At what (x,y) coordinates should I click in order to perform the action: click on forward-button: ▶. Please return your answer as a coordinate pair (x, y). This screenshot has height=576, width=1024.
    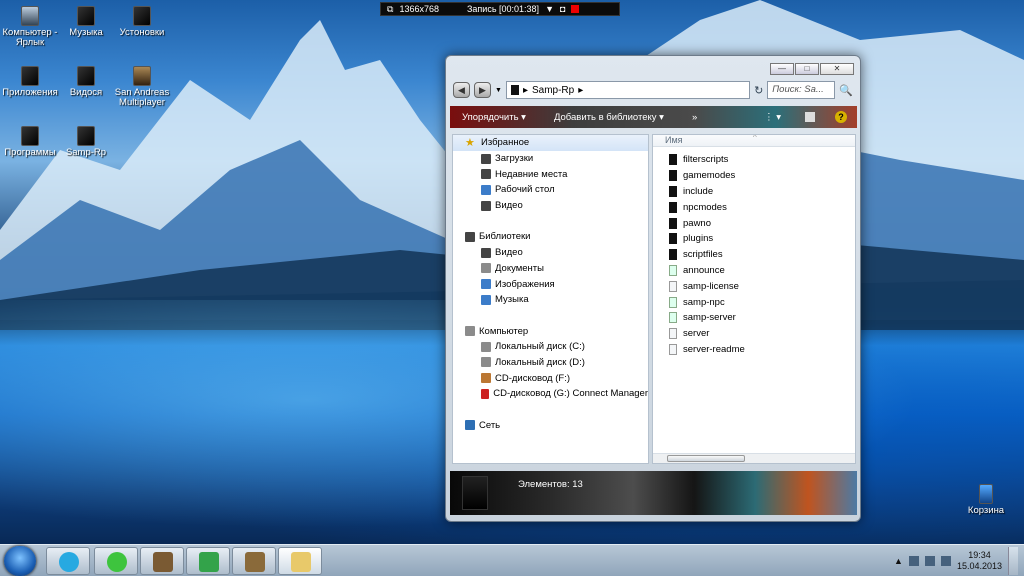
    Looking at the image, I should click on (482, 90).